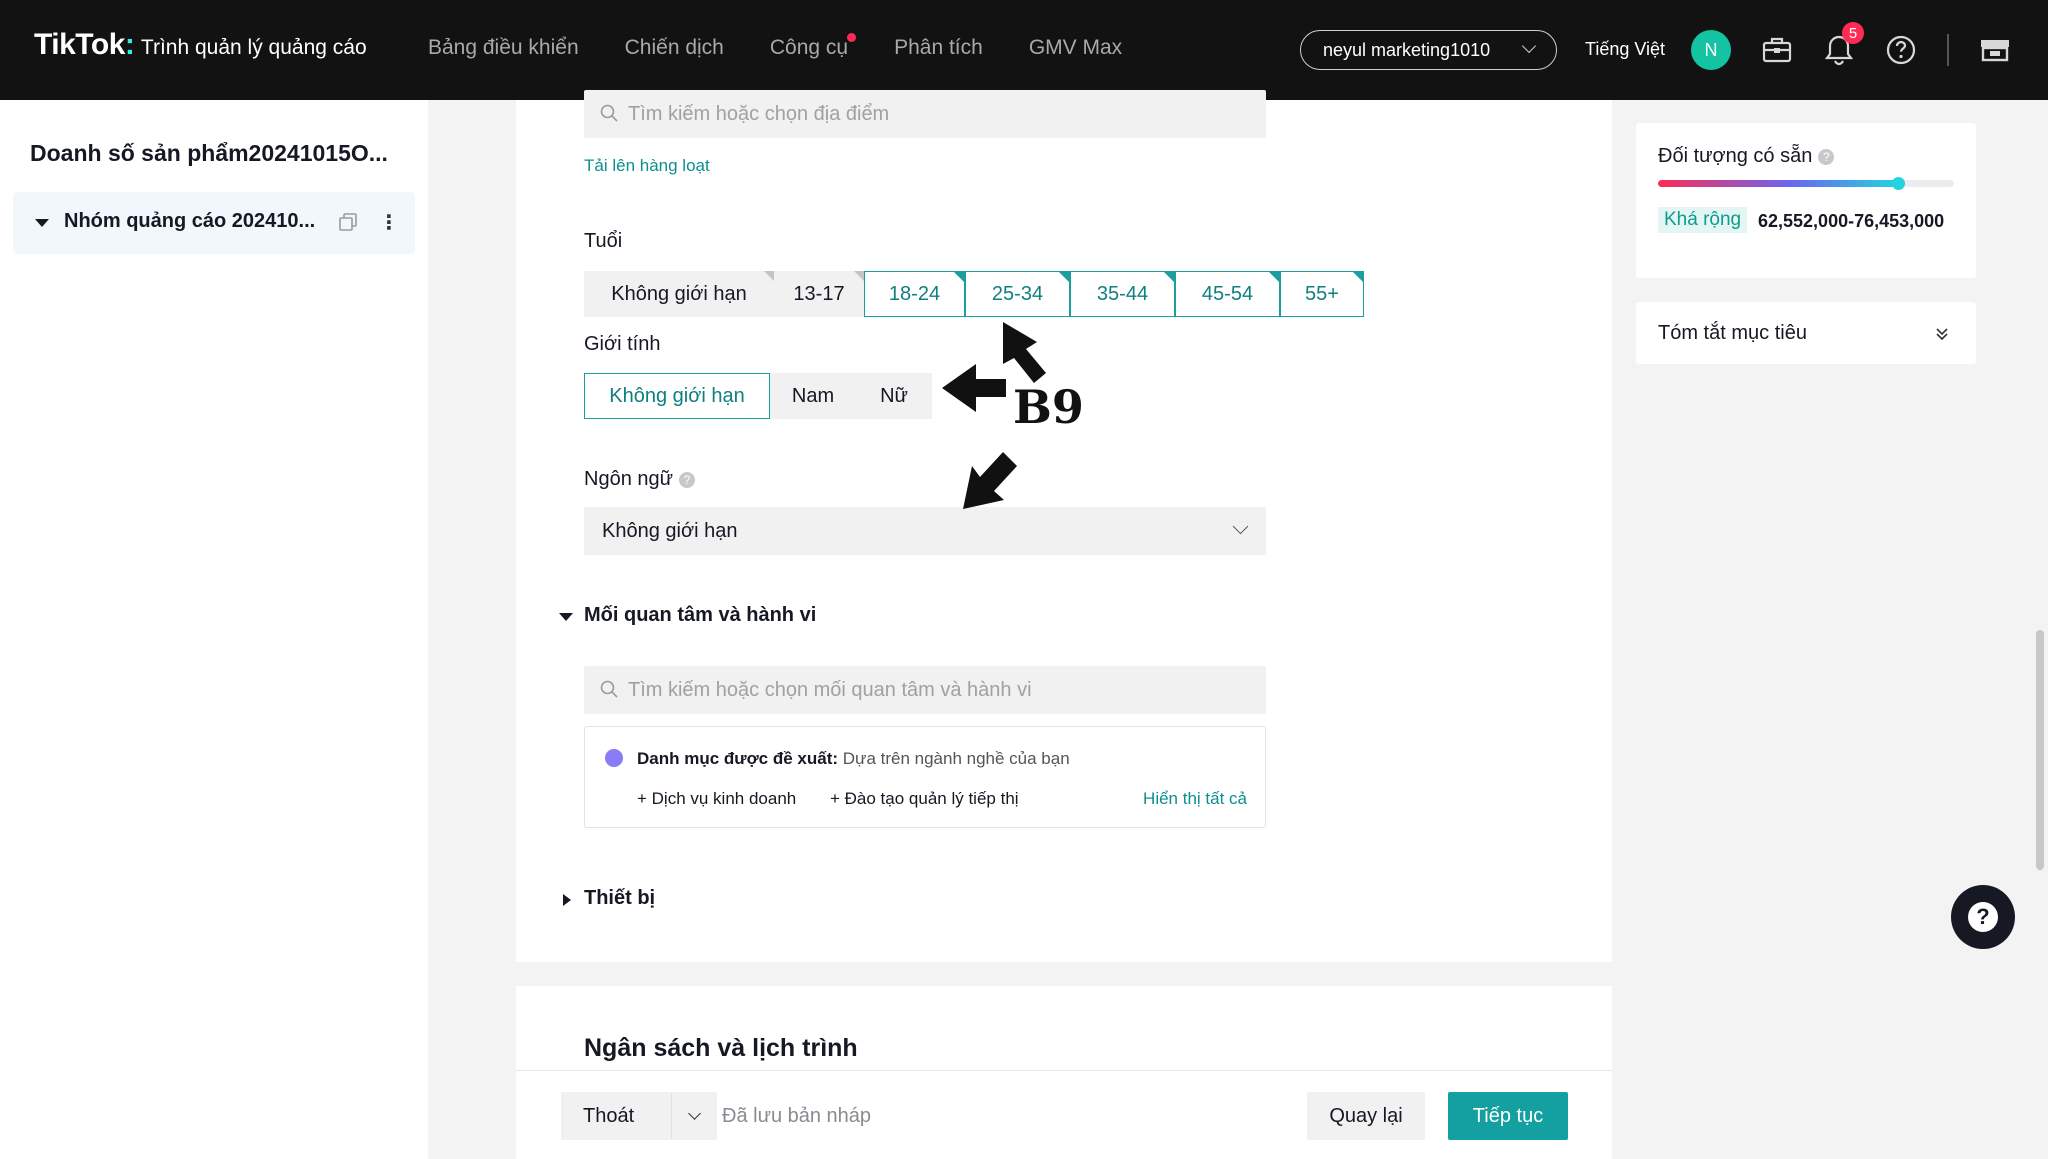 This screenshot has height=1159, width=2048. I want to click on arrow-down-left-icon, so click(990, 480).